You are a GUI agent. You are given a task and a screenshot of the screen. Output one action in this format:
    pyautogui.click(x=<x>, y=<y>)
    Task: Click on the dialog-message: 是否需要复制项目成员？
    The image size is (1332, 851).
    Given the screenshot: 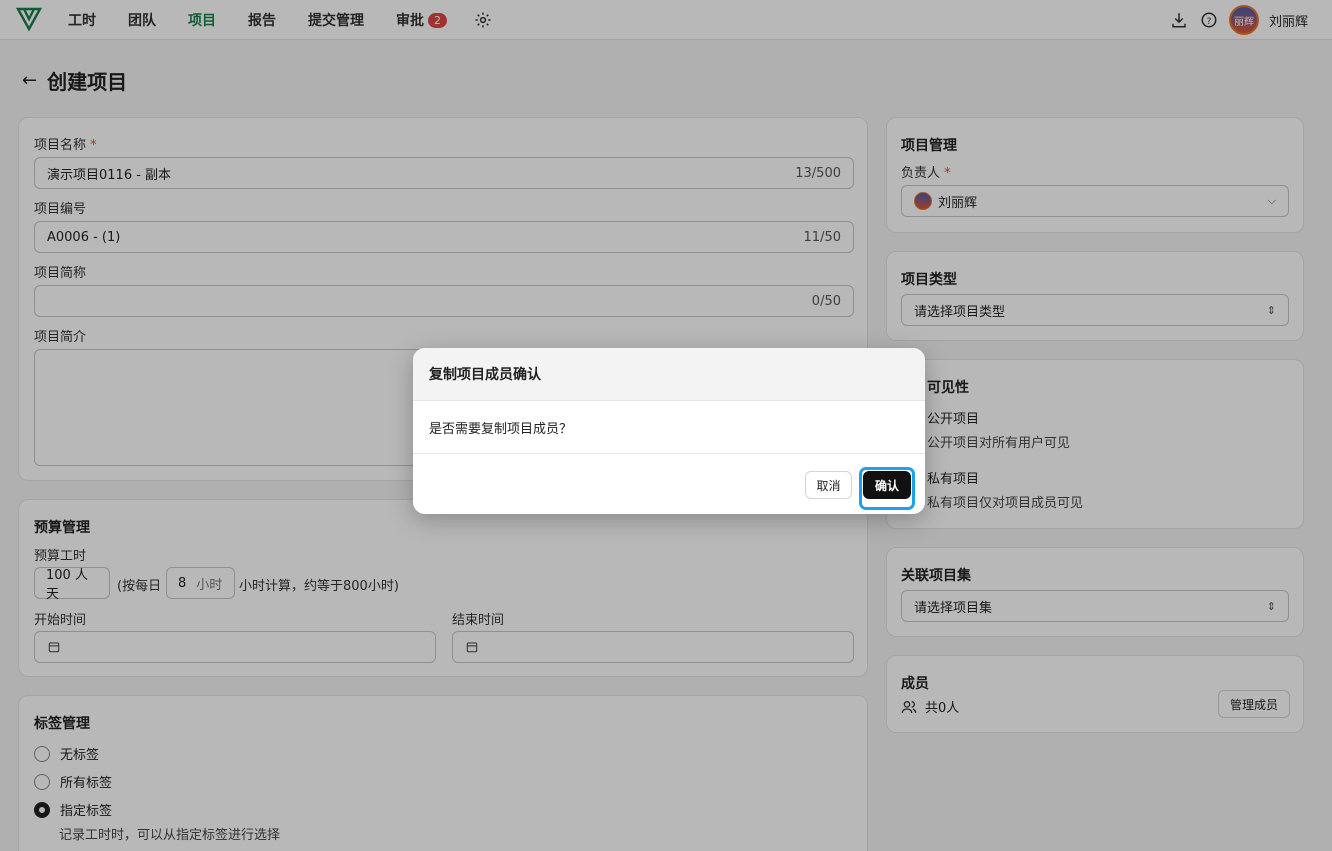 What is the action you would take?
    pyautogui.click(x=669, y=427)
    